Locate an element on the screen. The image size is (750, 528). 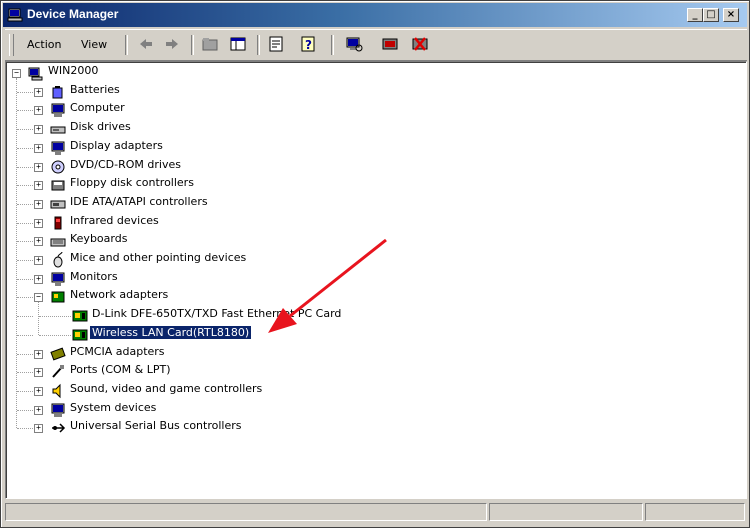
root-collapse-toggle: − is located at coordinates (16, 73).